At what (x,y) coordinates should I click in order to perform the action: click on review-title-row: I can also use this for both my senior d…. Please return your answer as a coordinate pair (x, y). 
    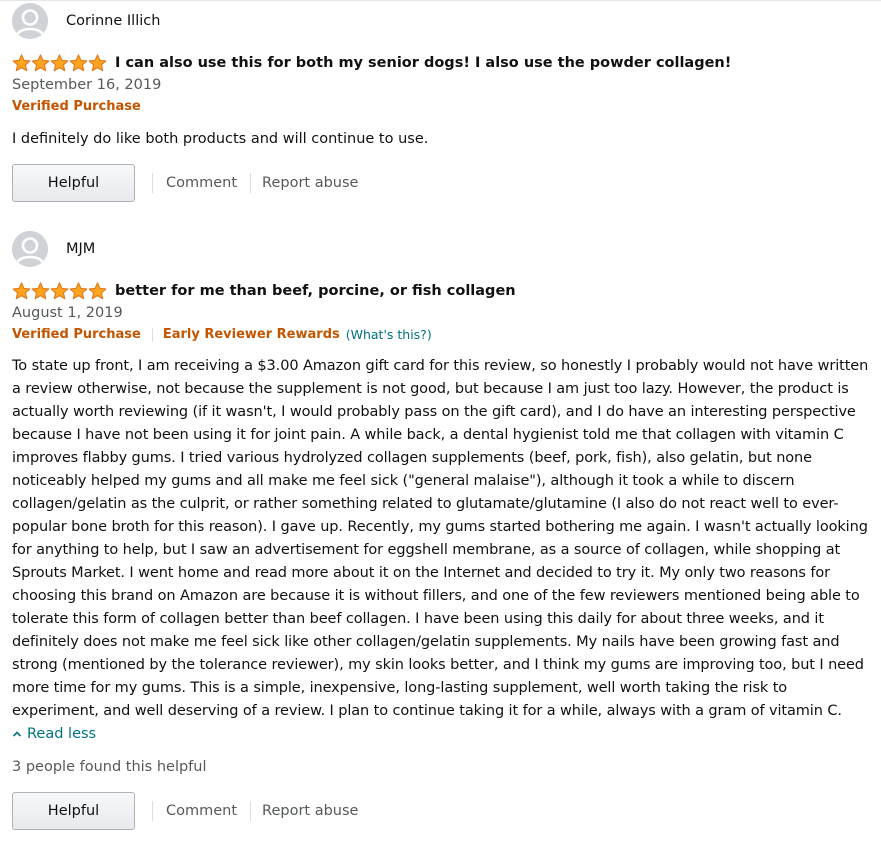
    Looking at the image, I should click on (442, 63).